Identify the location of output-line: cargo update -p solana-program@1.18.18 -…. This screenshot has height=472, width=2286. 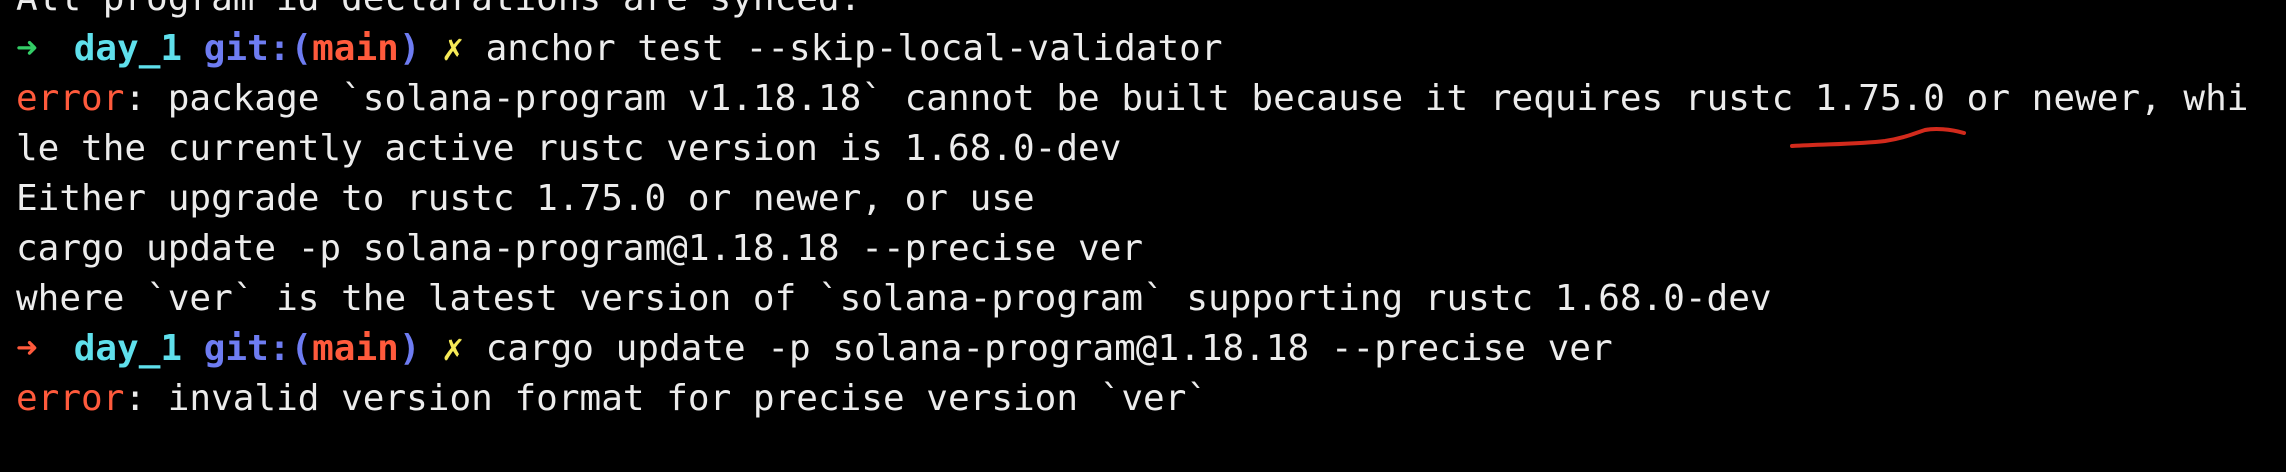
(1132, 249).